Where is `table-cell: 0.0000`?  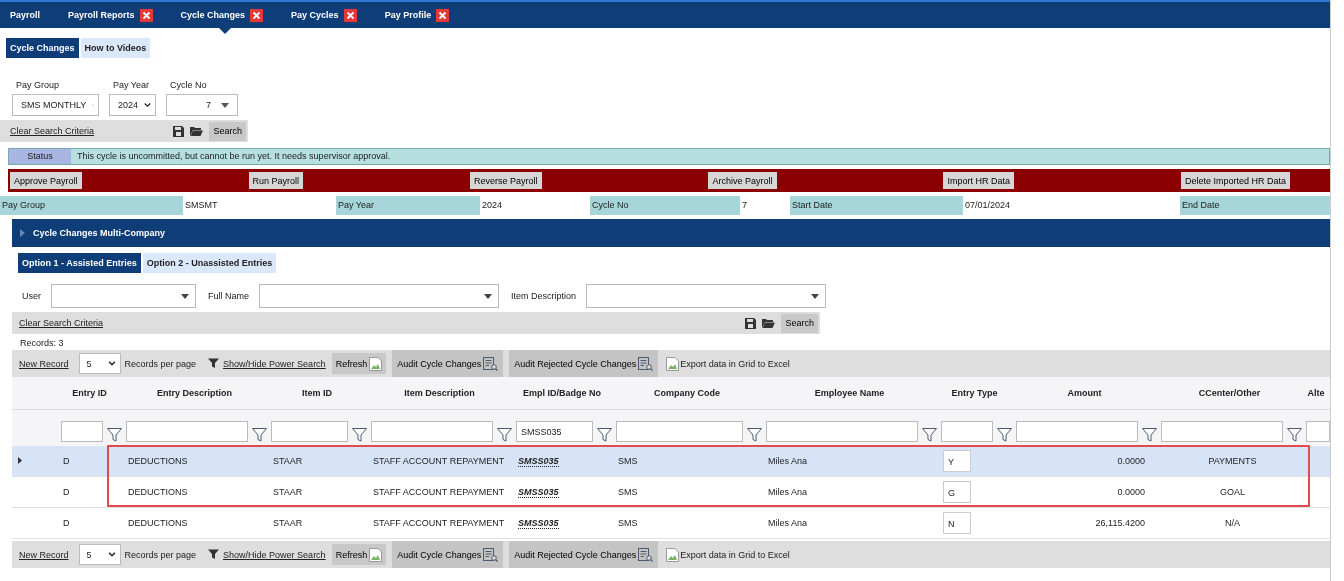 table-cell: 0.0000 is located at coordinates (1131, 492).